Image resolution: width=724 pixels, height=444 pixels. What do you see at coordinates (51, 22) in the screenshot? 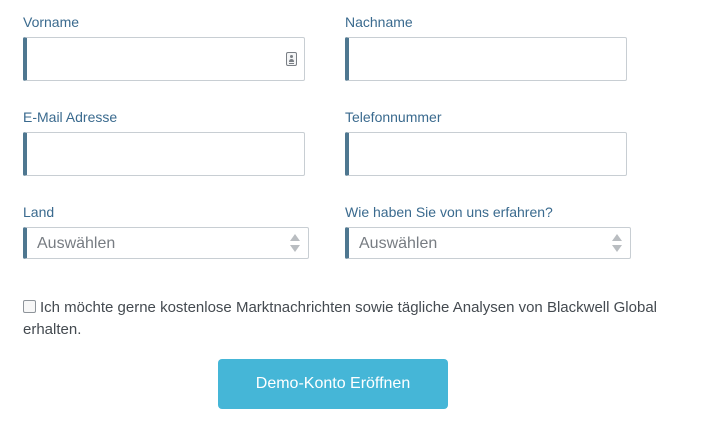
I see `first-name-label: Vorname` at bounding box center [51, 22].